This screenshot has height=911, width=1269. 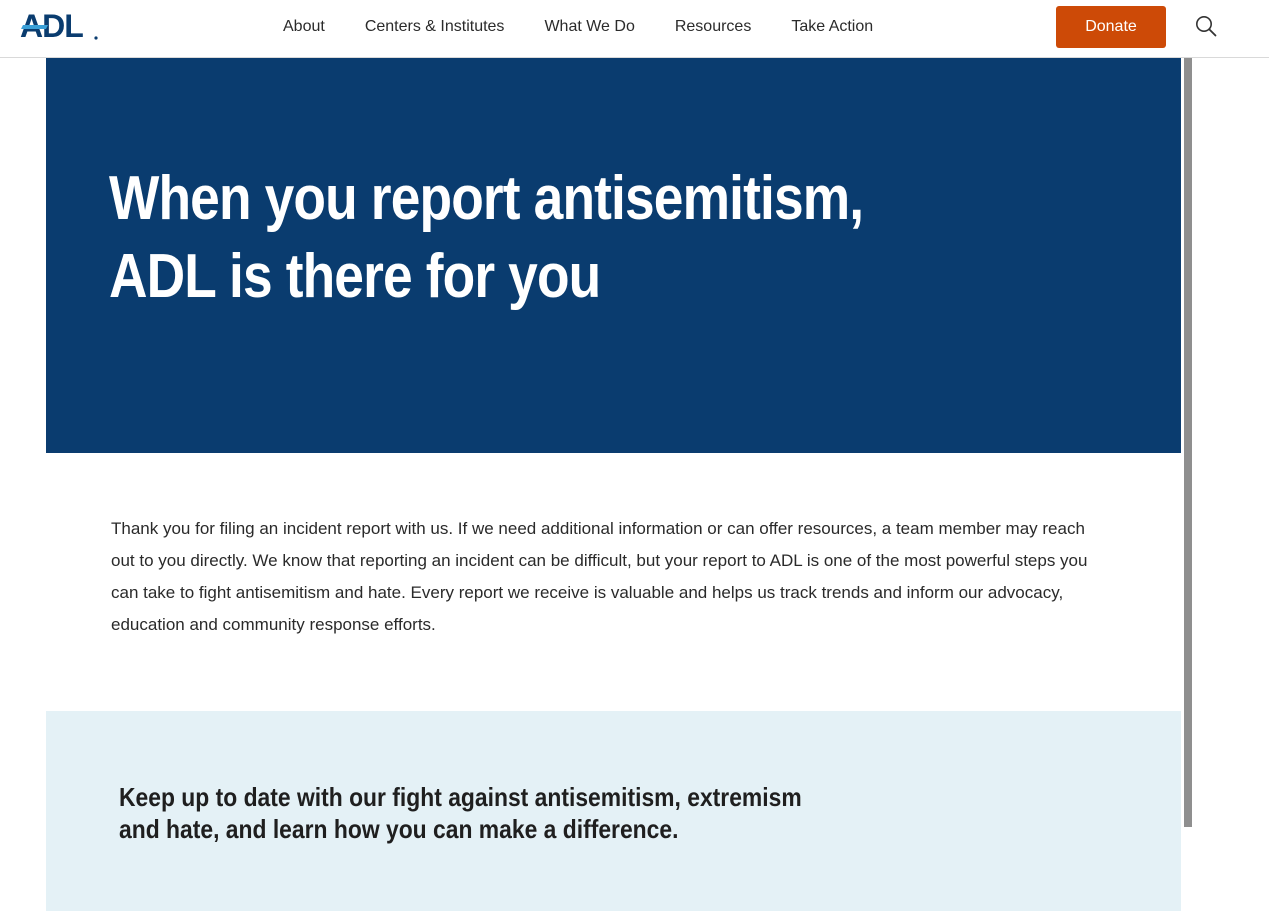 I want to click on search-icon, so click(x=1206, y=26).